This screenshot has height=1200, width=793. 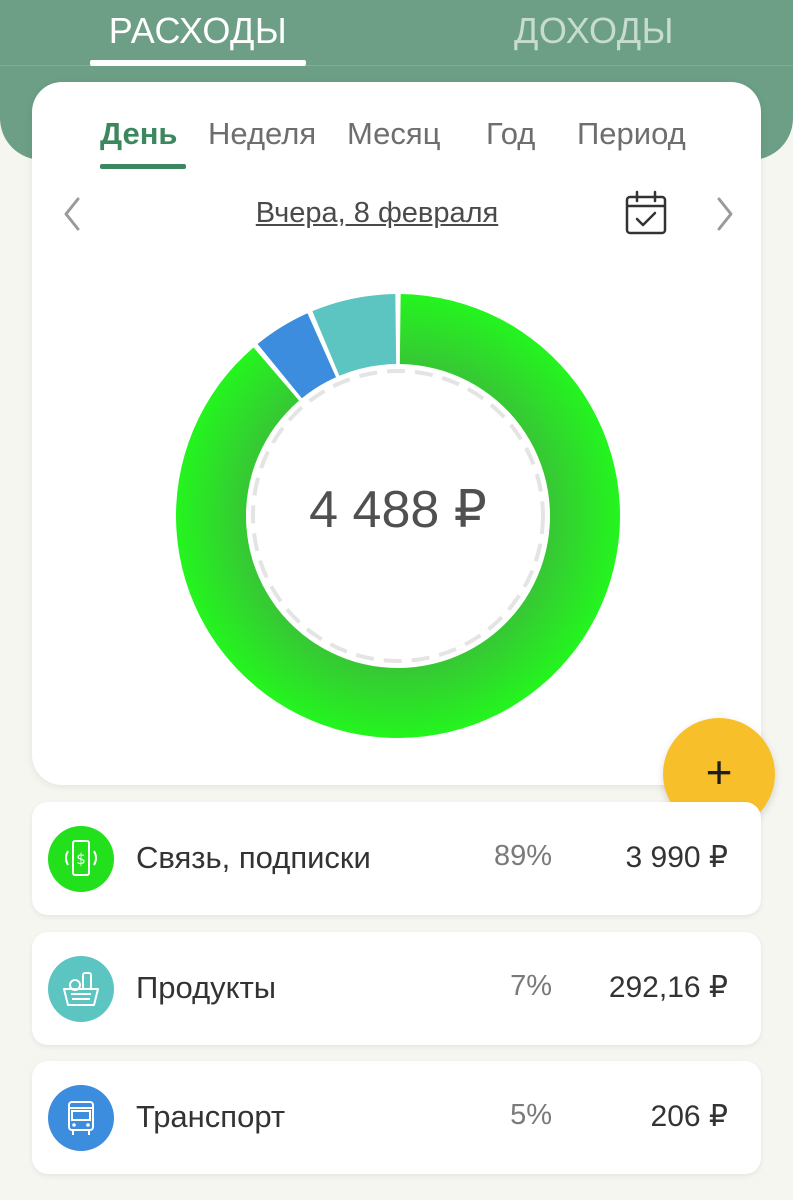 I want to click on total-amount: 4 488 ₽, so click(x=398, y=510).